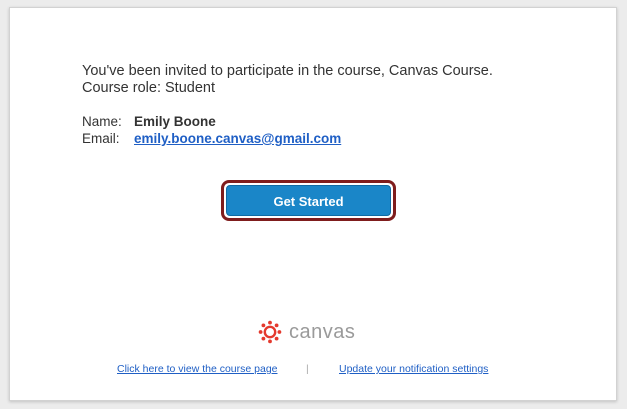  Describe the element at coordinates (101, 138) in the screenshot. I see `email-label: Email:` at that location.